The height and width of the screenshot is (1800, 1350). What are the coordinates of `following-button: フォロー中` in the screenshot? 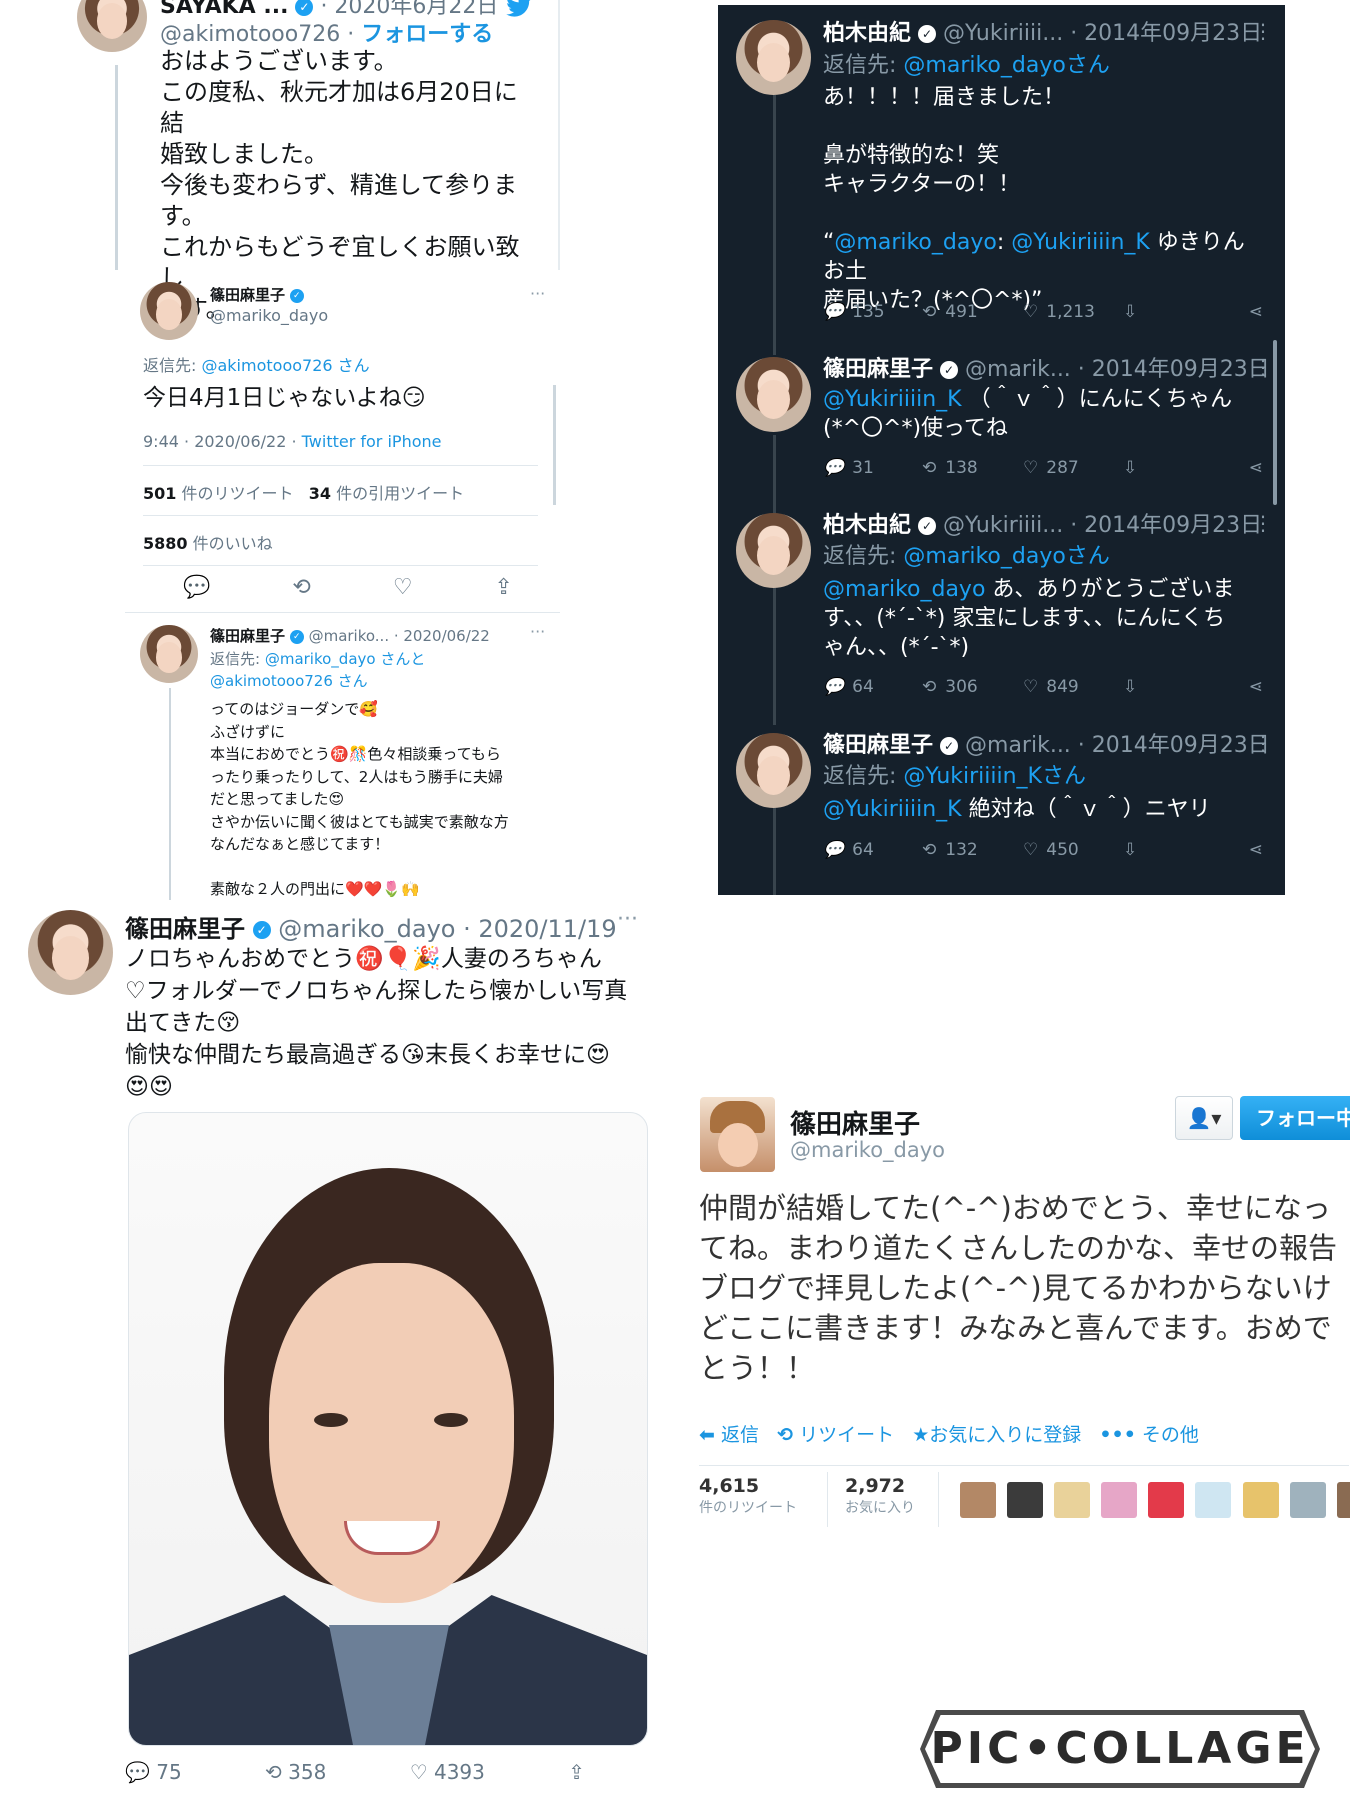 It's located at (1295, 1118).